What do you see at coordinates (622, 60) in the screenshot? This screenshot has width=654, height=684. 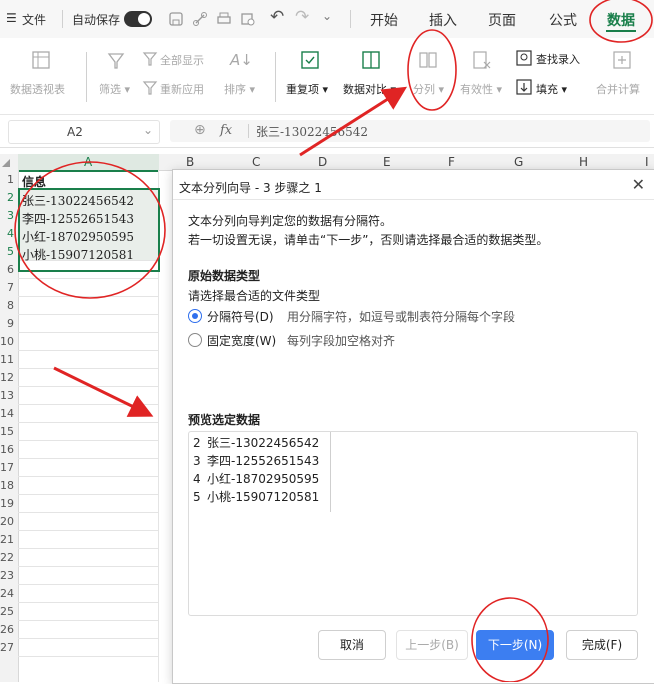 I see `consolidate-icon` at bounding box center [622, 60].